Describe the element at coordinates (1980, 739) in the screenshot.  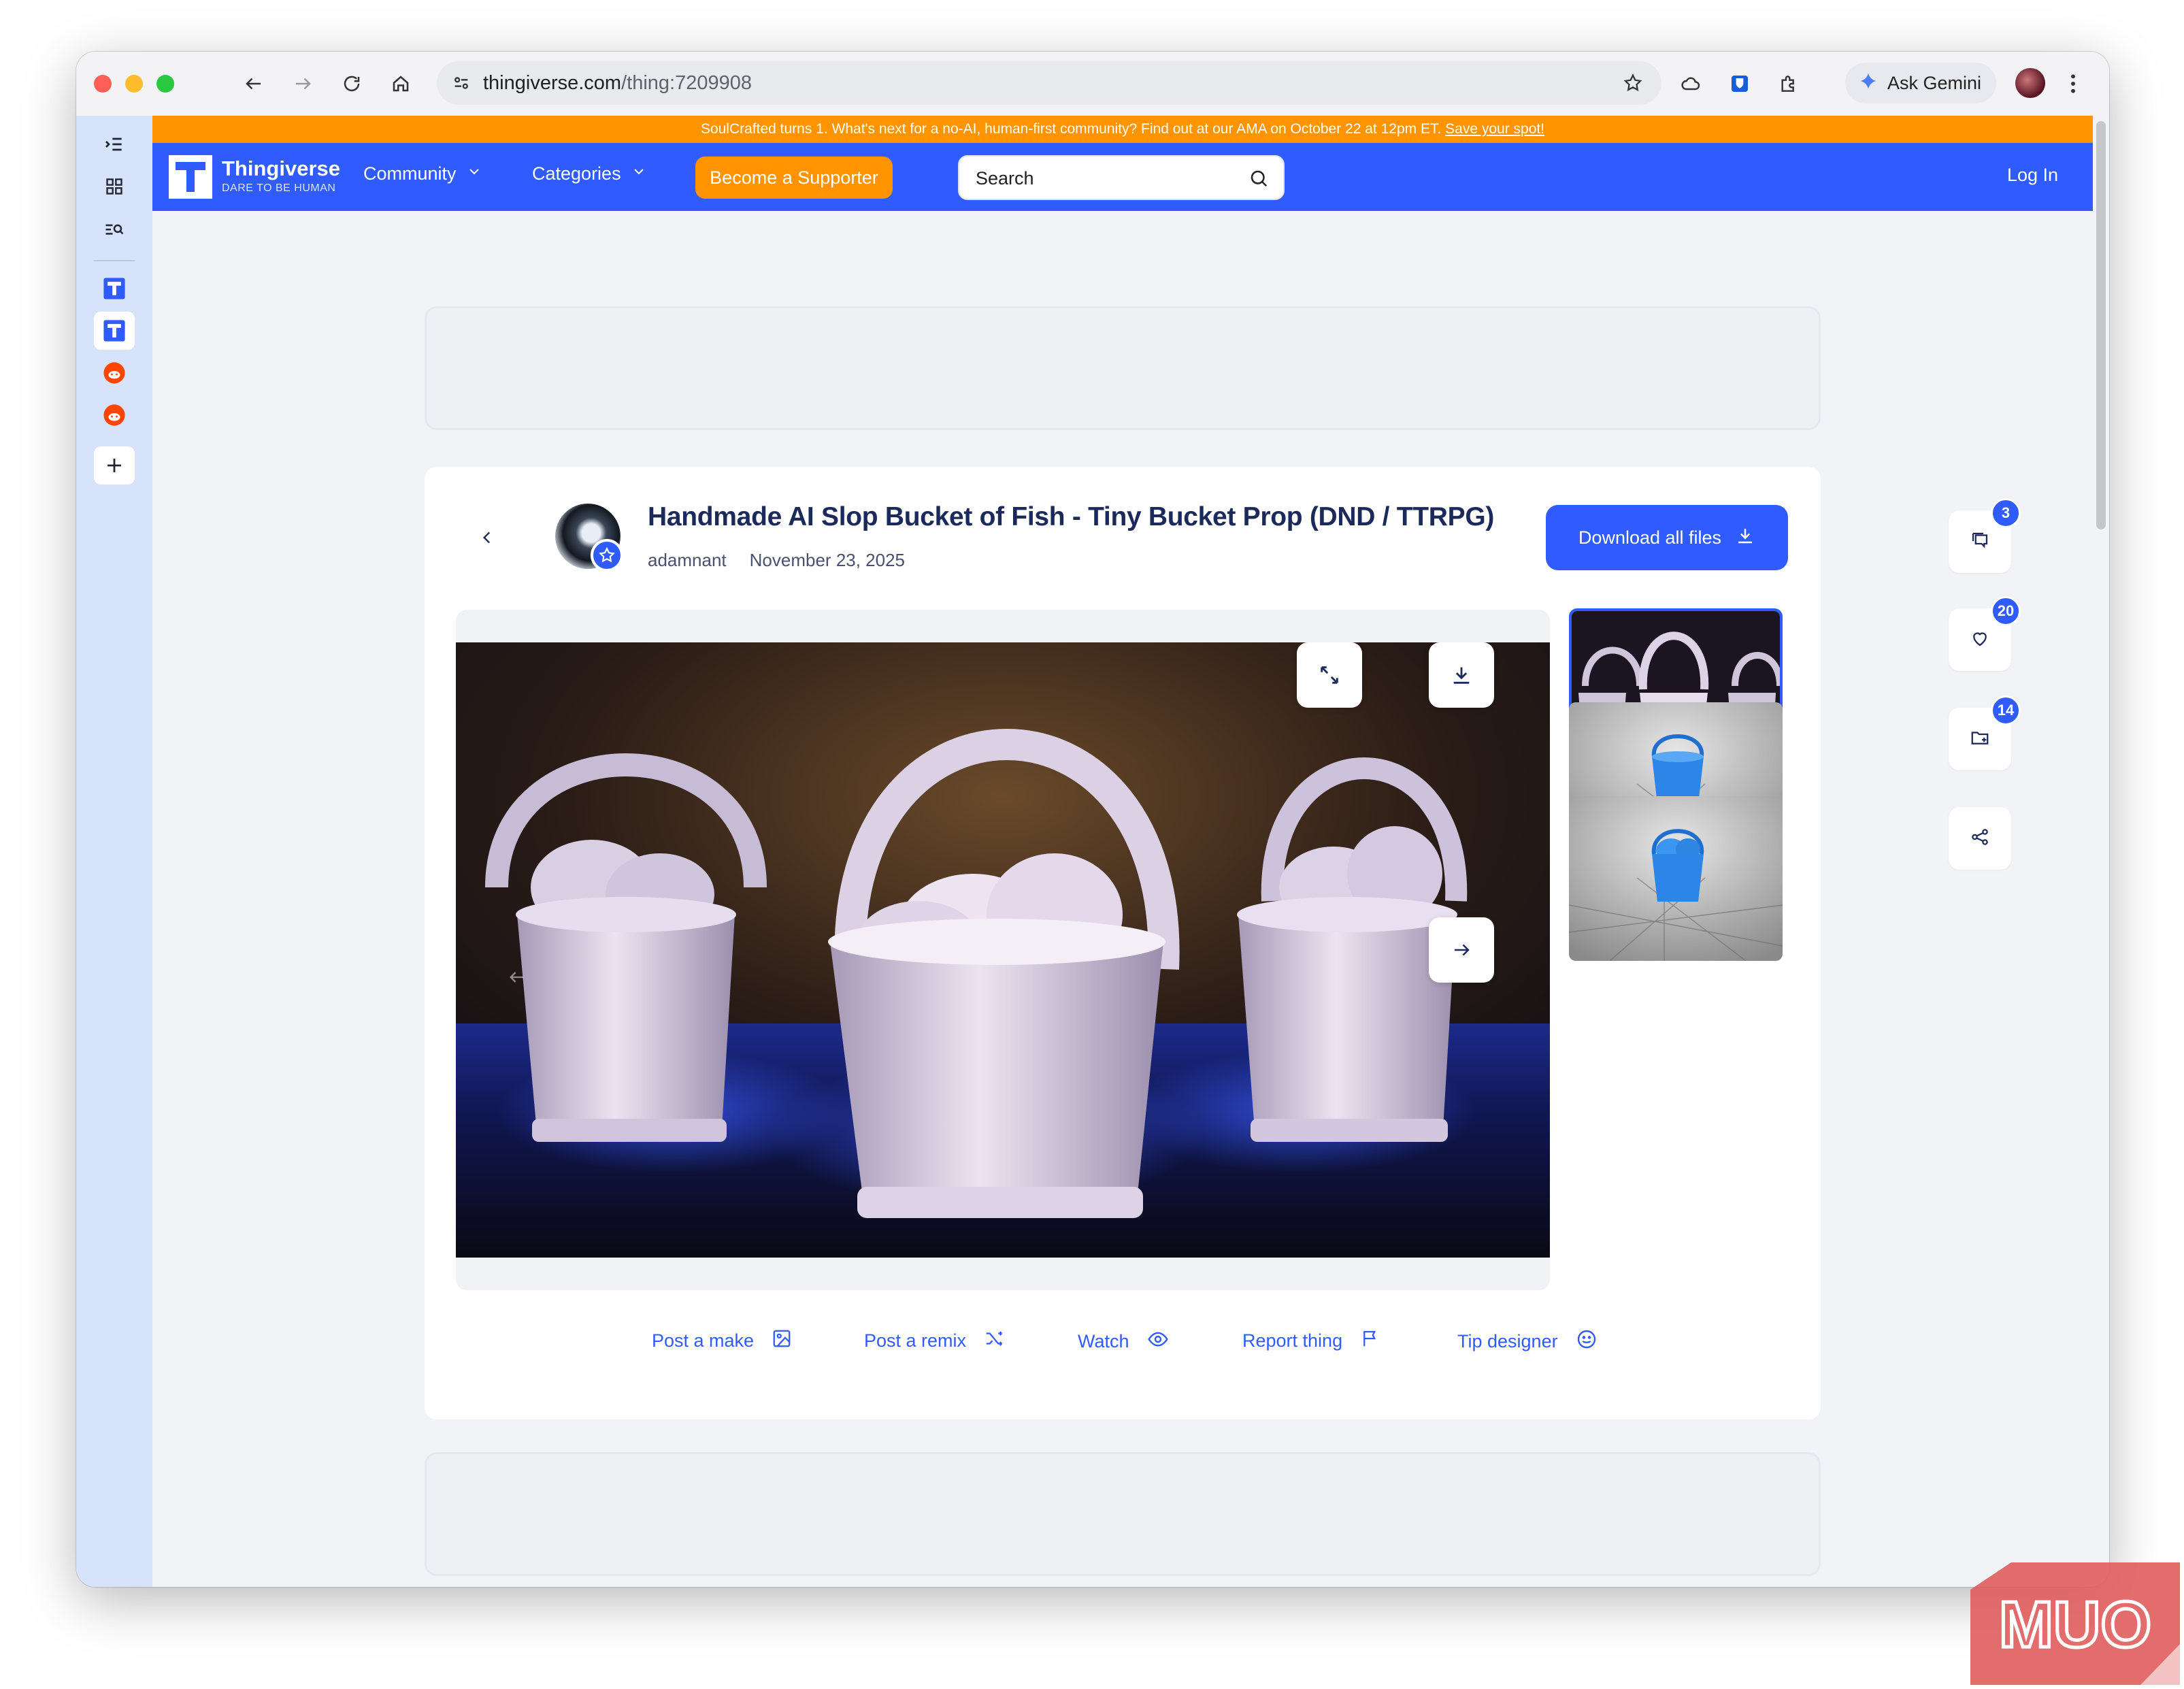
I see `folder-add-icon` at that location.